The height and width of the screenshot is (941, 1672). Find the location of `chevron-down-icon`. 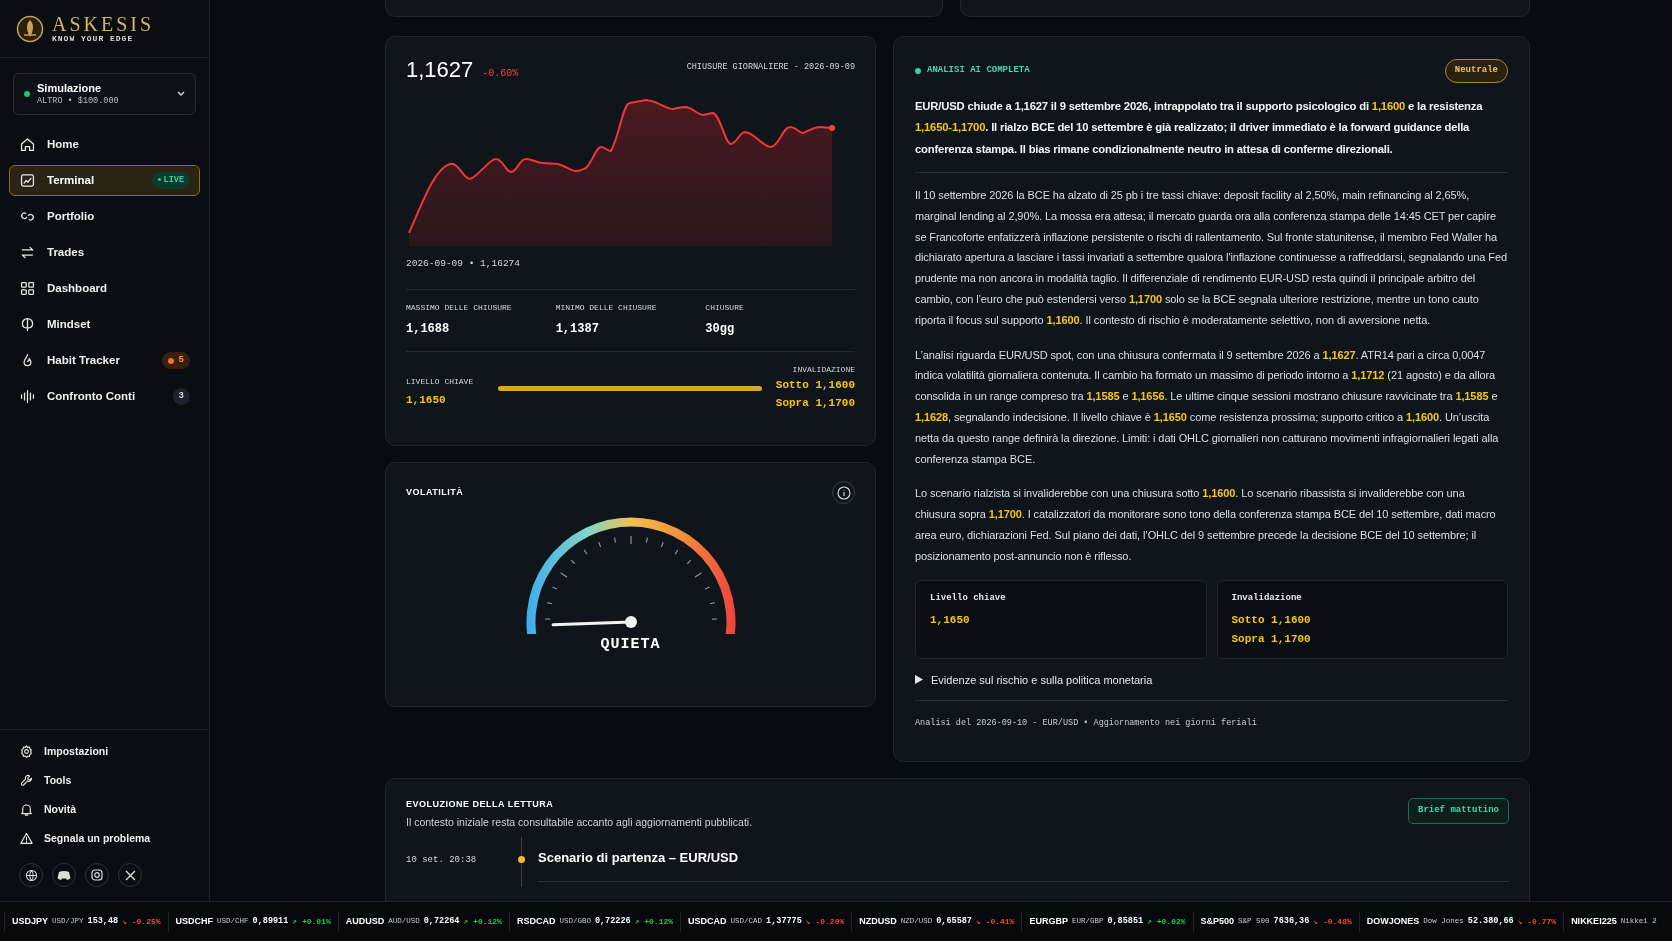

chevron-down-icon is located at coordinates (181, 94).